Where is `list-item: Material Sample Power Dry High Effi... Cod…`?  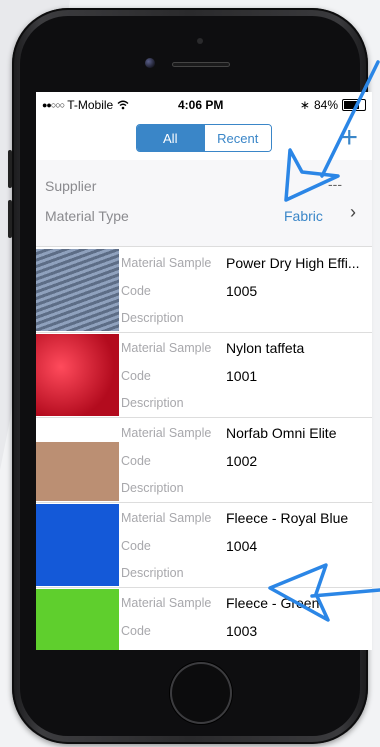 list-item: Material Sample Power Dry High Effi... Cod… is located at coordinates (204, 290).